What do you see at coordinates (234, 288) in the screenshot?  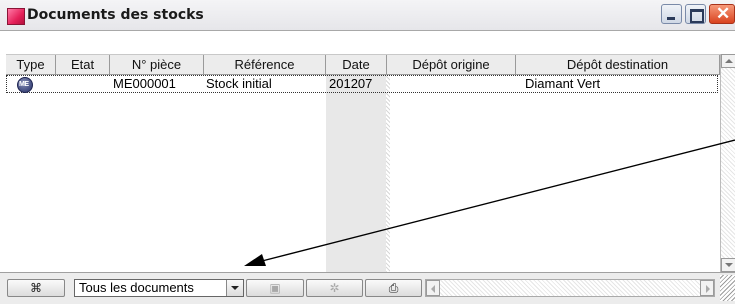 I see `chevron-down-icon` at bounding box center [234, 288].